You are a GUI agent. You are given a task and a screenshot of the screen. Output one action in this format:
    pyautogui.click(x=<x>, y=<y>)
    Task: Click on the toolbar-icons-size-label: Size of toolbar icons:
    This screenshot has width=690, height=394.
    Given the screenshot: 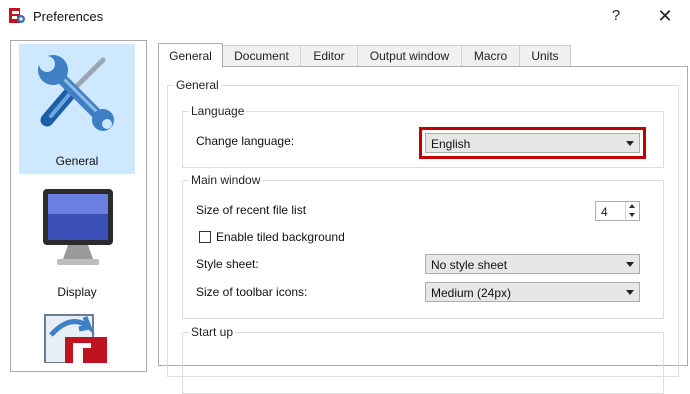 What is the action you would take?
    pyautogui.click(x=252, y=292)
    